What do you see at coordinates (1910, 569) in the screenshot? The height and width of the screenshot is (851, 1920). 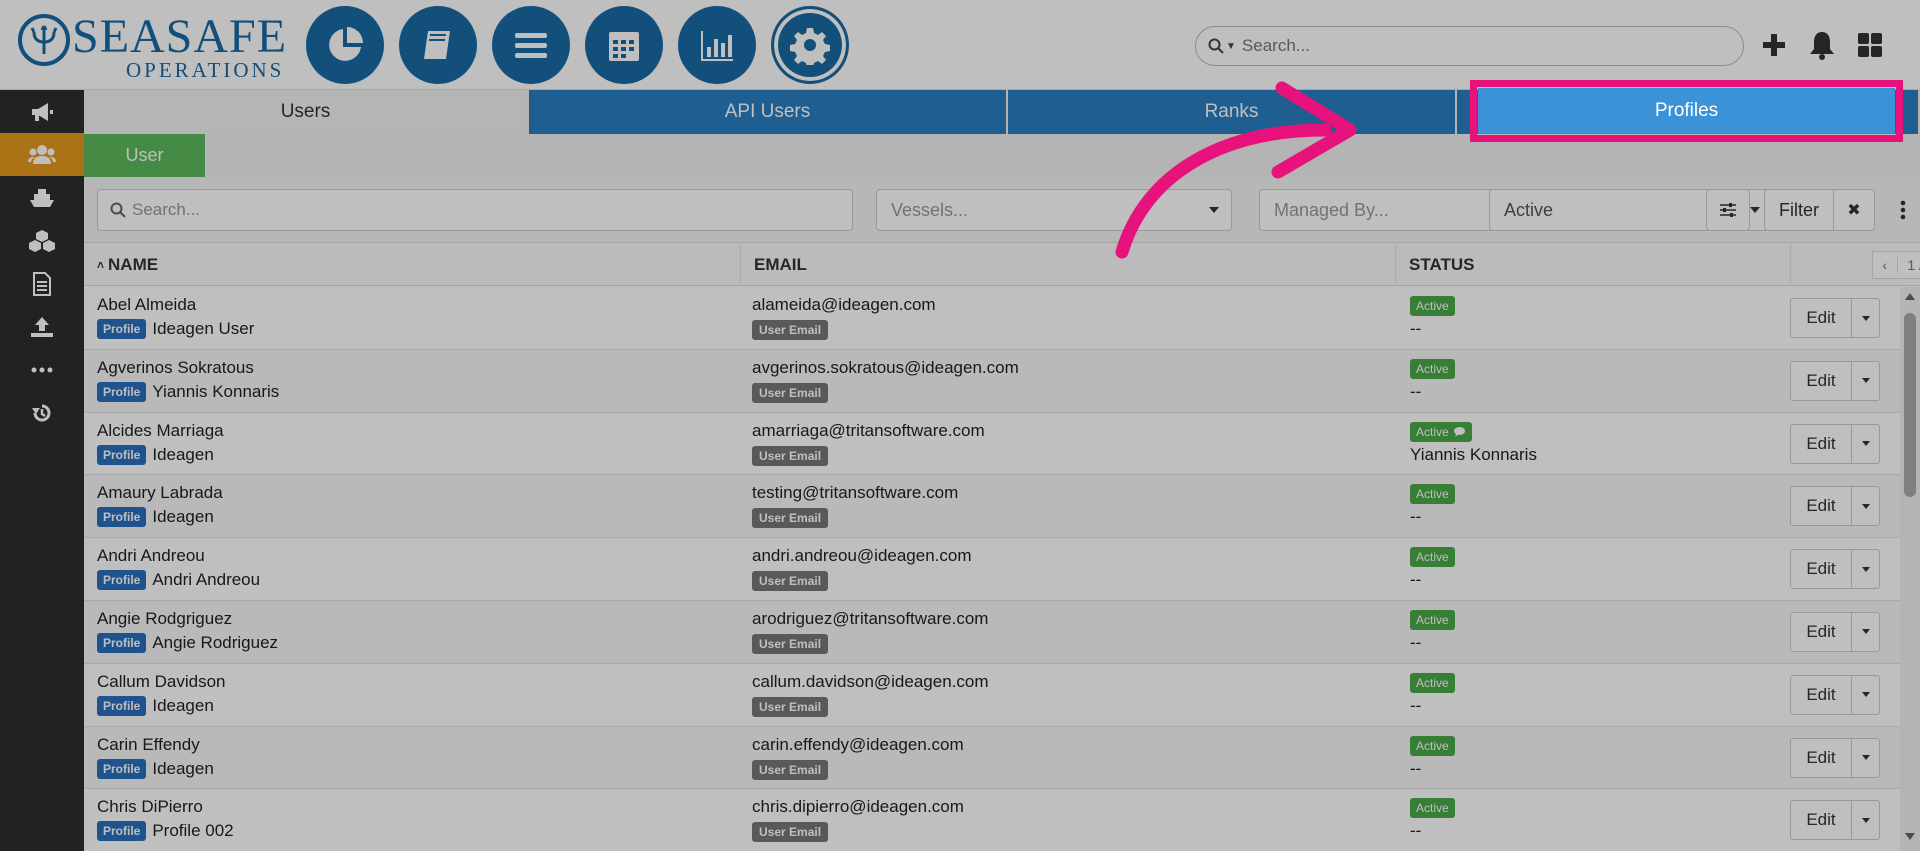 I see `table-scrollbar` at bounding box center [1910, 569].